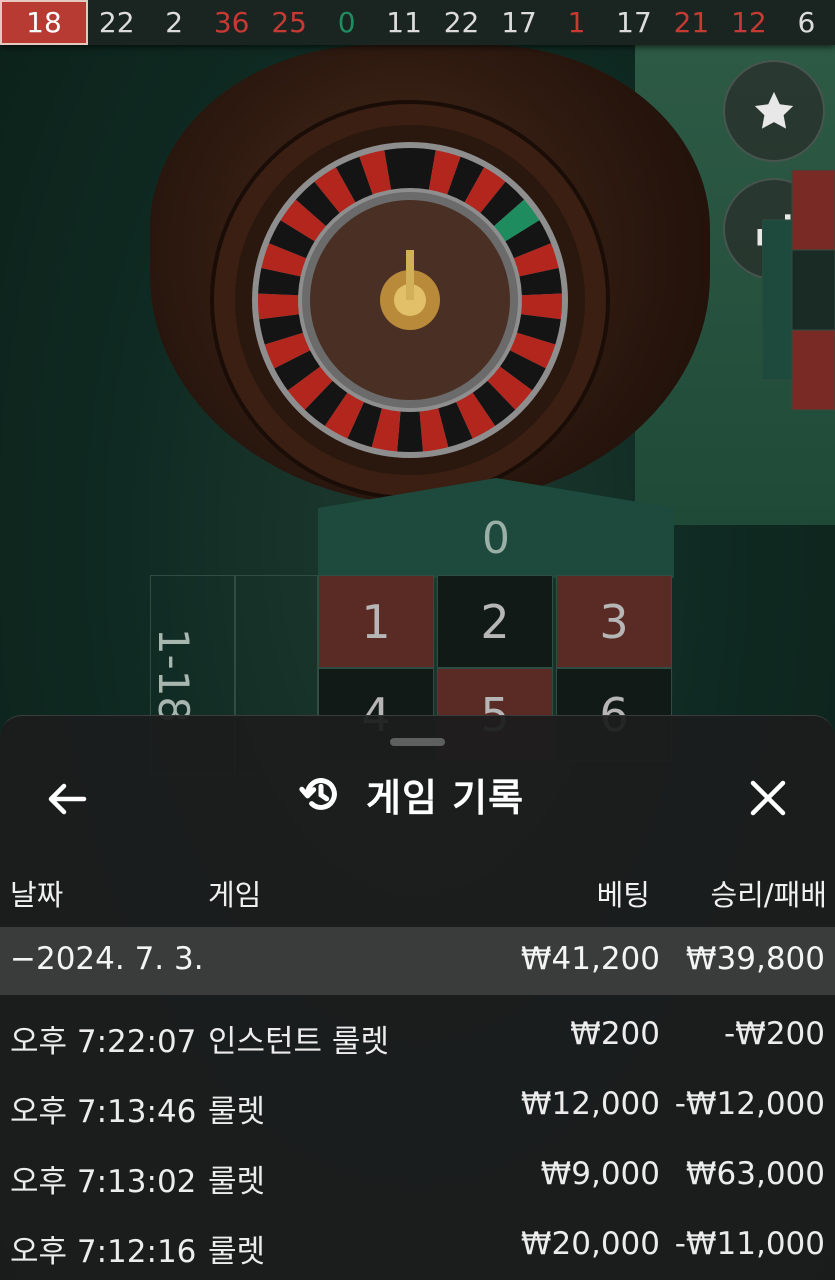  Describe the element at coordinates (576, 22) in the screenshot. I see `result-number: 1` at that location.